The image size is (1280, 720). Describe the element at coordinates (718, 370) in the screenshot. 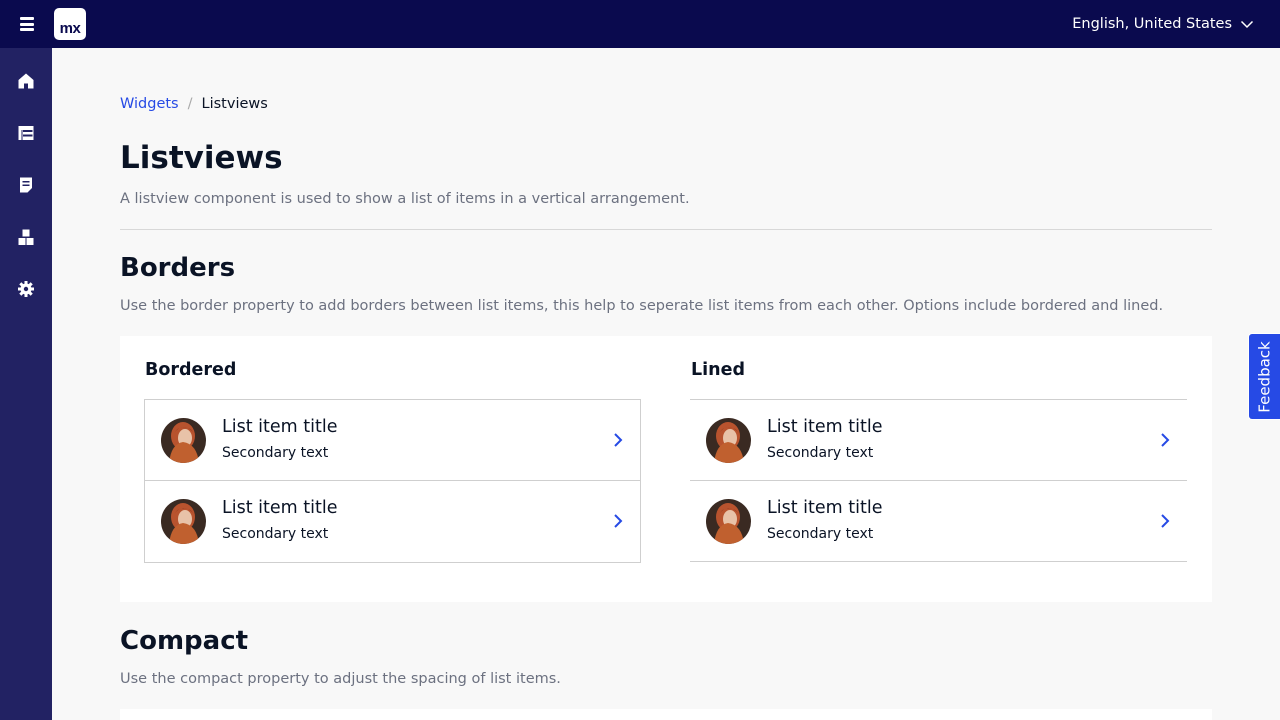

I see `column-title-lined: Lined` at that location.